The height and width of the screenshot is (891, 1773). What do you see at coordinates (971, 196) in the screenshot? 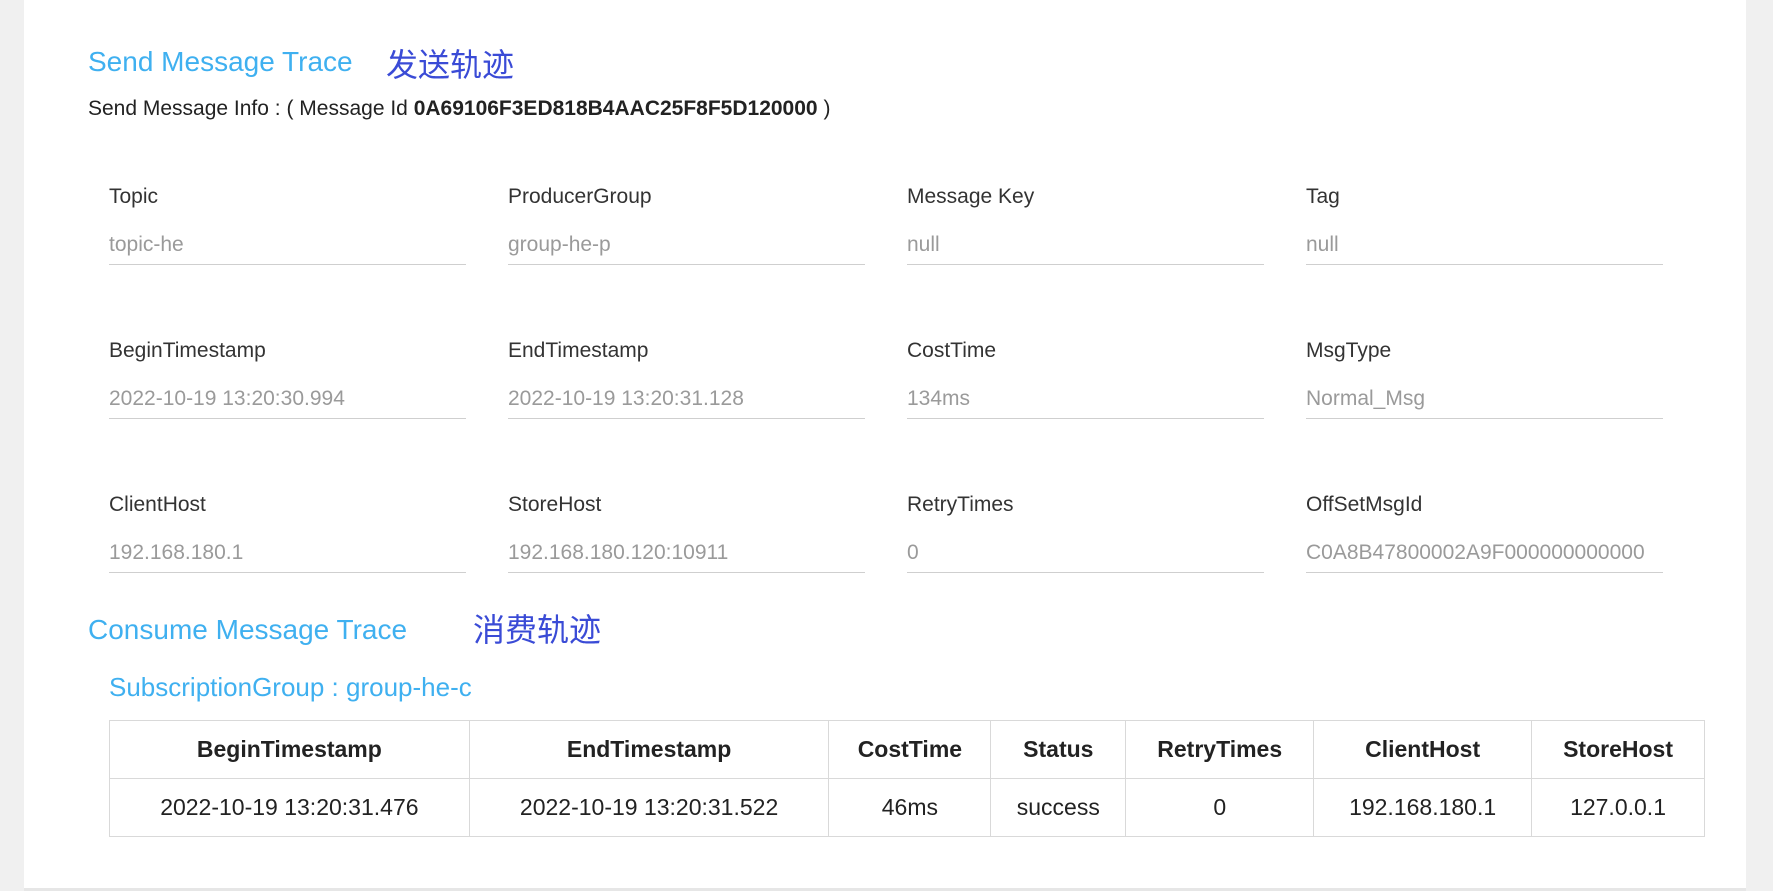
I see `field-label: Message Key` at bounding box center [971, 196].